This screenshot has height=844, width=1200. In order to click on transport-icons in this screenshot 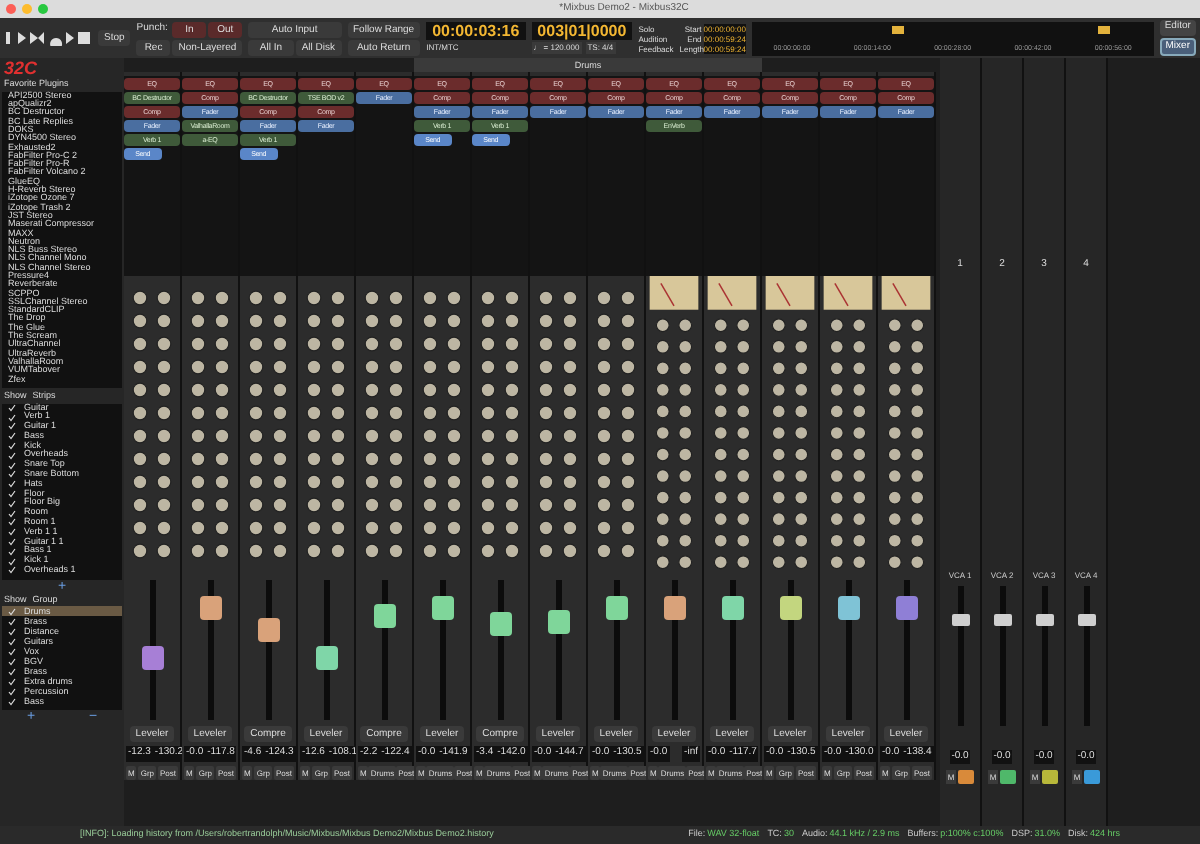, I will do `click(48, 38)`.